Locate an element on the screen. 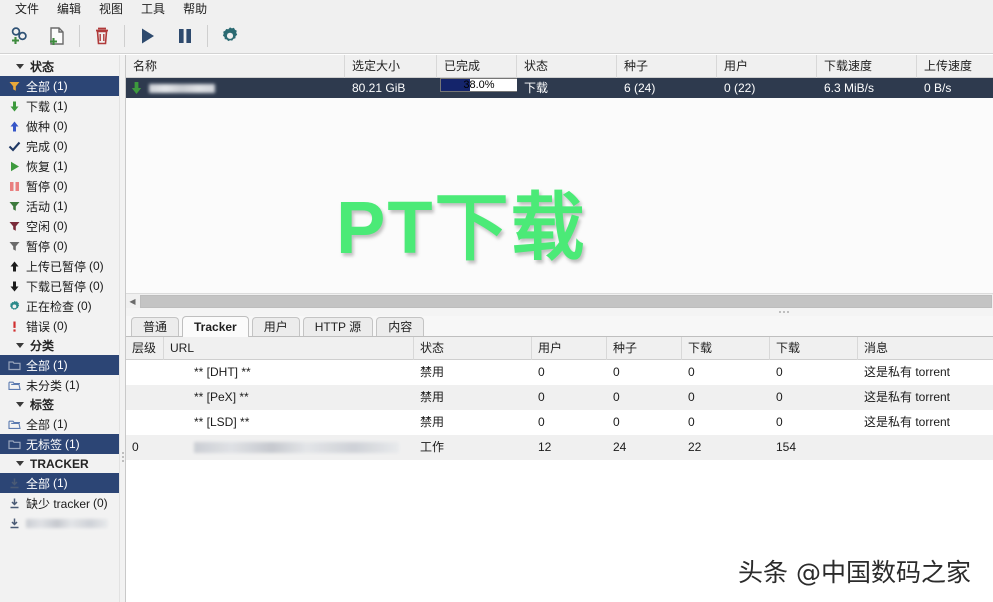  sidebar-item-status-completed: 完成 (0) is located at coordinates (59, 146).